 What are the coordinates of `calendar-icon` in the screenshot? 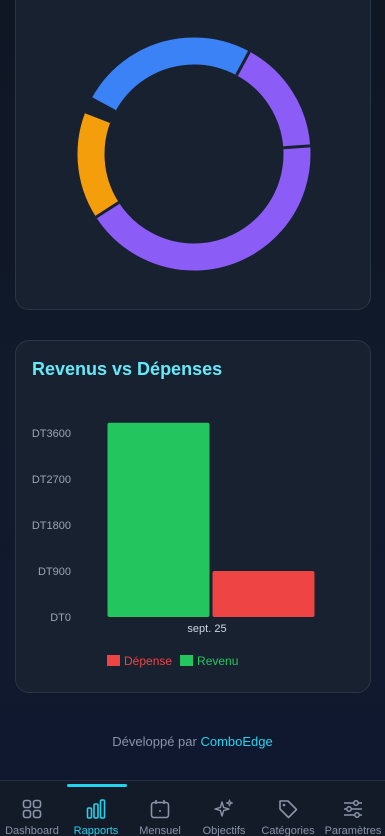 It's located at (160, 809).